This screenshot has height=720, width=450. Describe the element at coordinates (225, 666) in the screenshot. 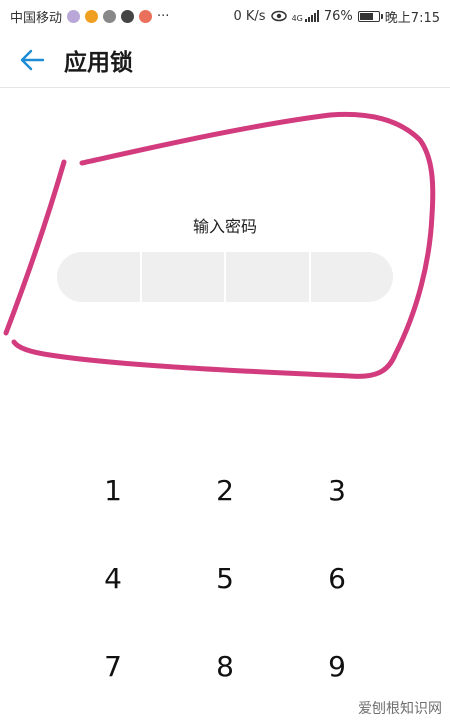

I see `key-8: 8` at that location.